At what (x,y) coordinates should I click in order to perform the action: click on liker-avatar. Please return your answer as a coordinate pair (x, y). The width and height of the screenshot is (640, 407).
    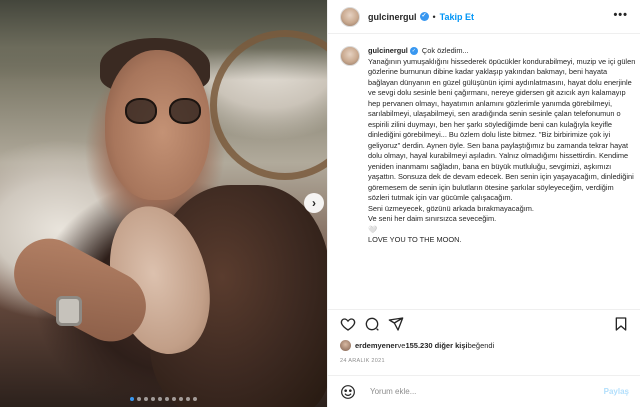
    Looking at the image, I should click on (345, 345).